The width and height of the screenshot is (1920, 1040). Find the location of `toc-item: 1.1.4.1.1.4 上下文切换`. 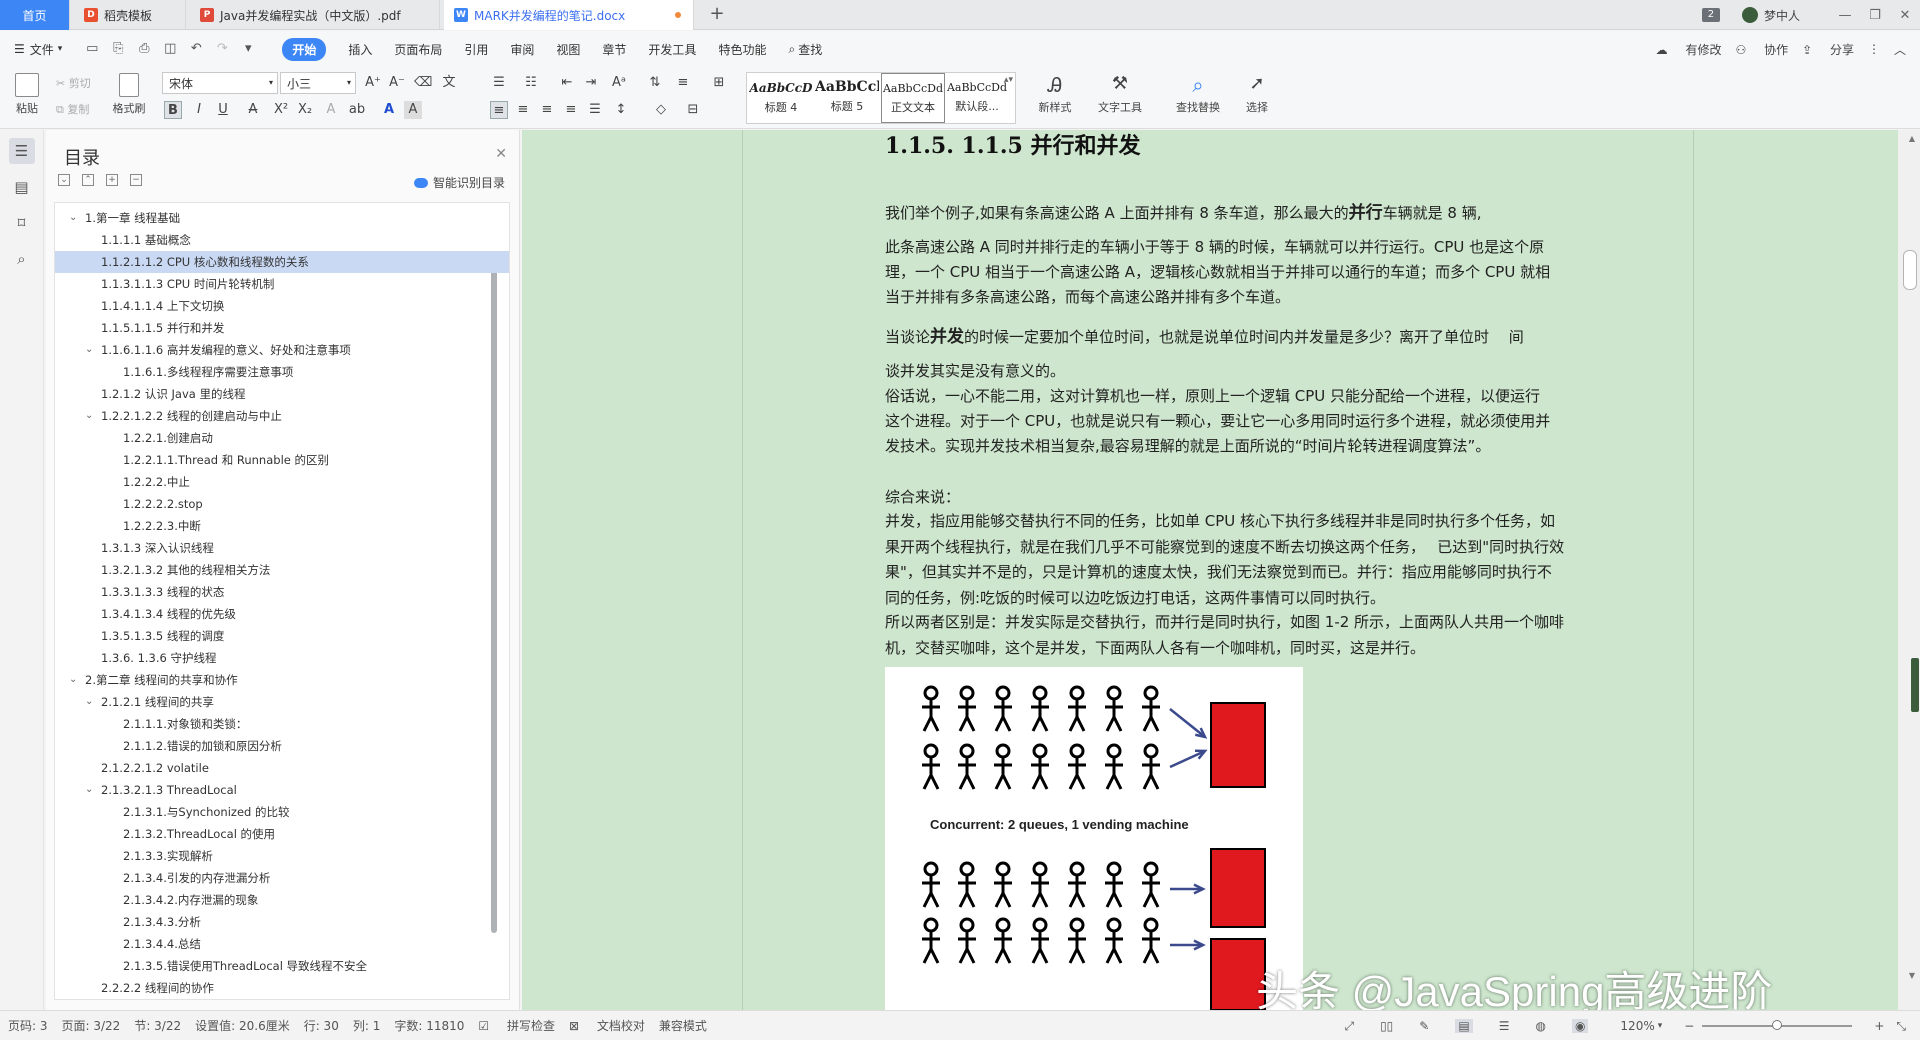

toc-item: 1.1.4.1.1.4 上下文切换 is located at coordinates (282, 306).